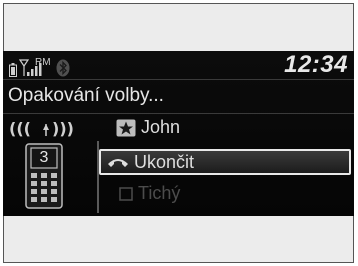 This screenshot has width=358, height=266. What do you see at coordinates (44, 176) in the screenshot?
I see `phone-icon: 3` at bounding box center [44, 176].